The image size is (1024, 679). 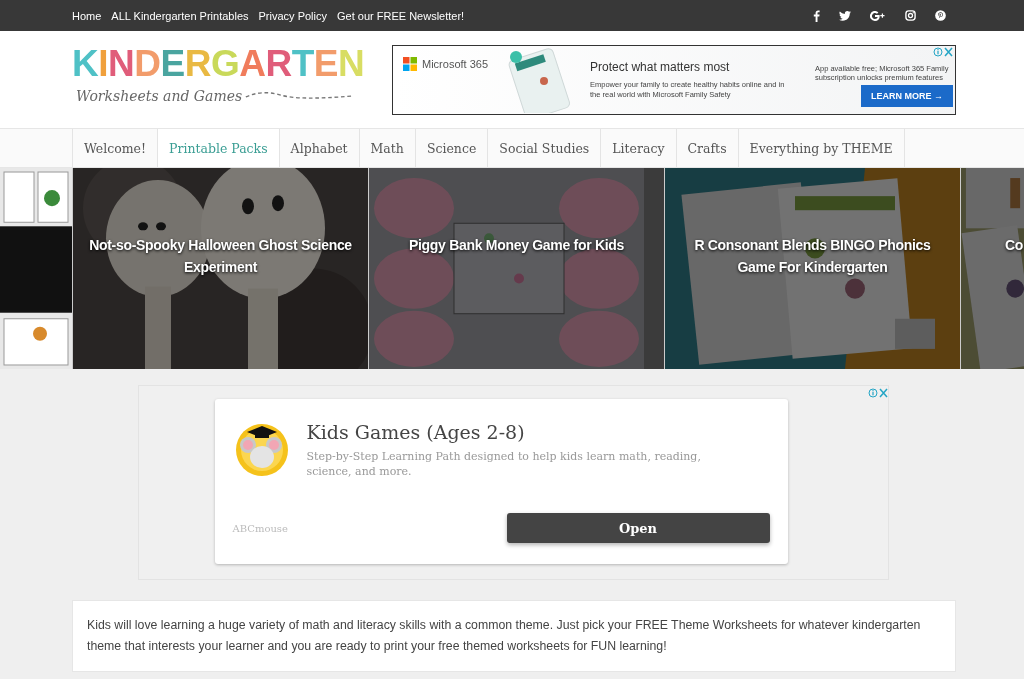 What do you see at coordinates (821, 148) in the screenshot?
I see `nav-tab: Everything by THEME` at bounding box center [821, 148].